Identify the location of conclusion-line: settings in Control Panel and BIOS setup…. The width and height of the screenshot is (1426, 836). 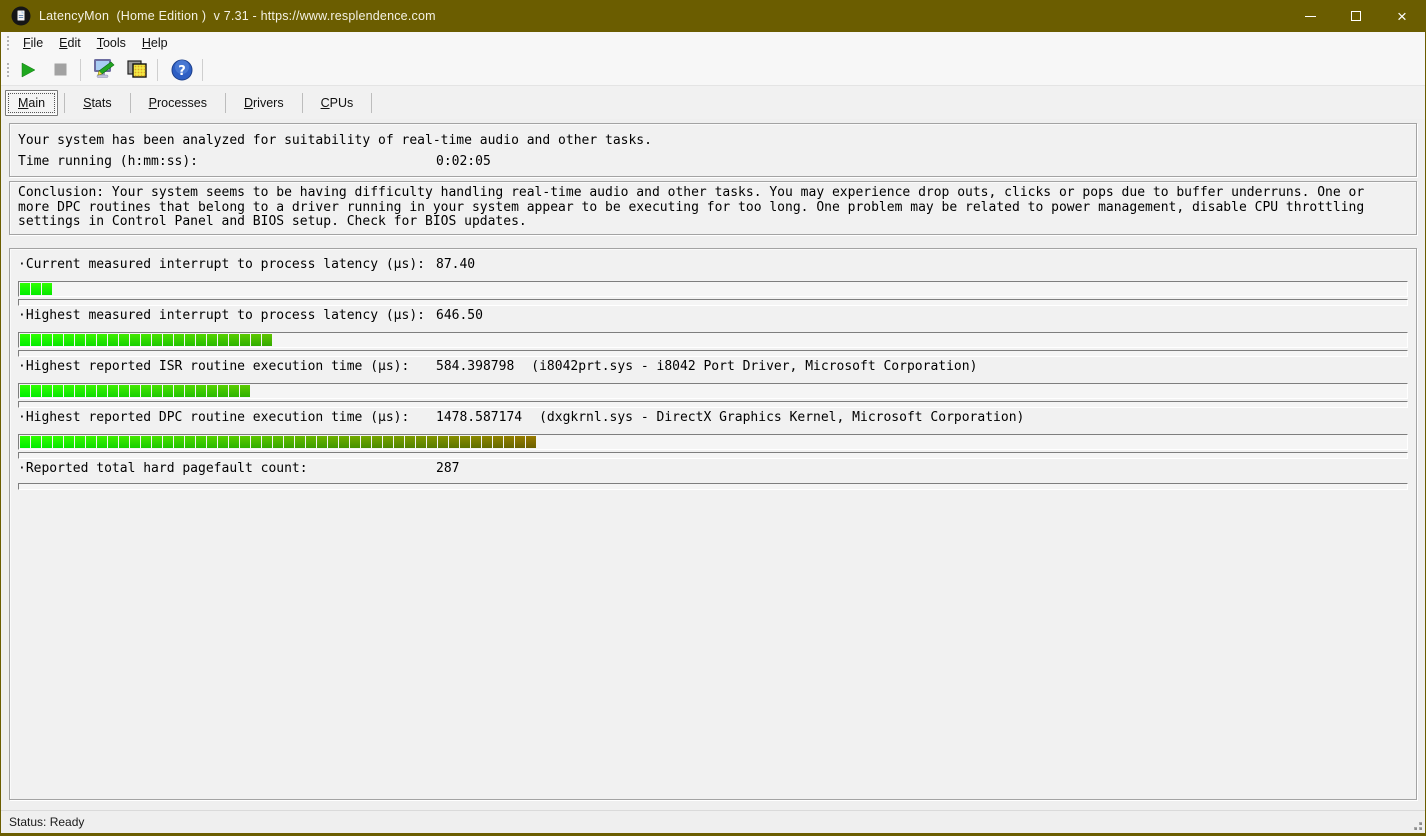
(272, 221).